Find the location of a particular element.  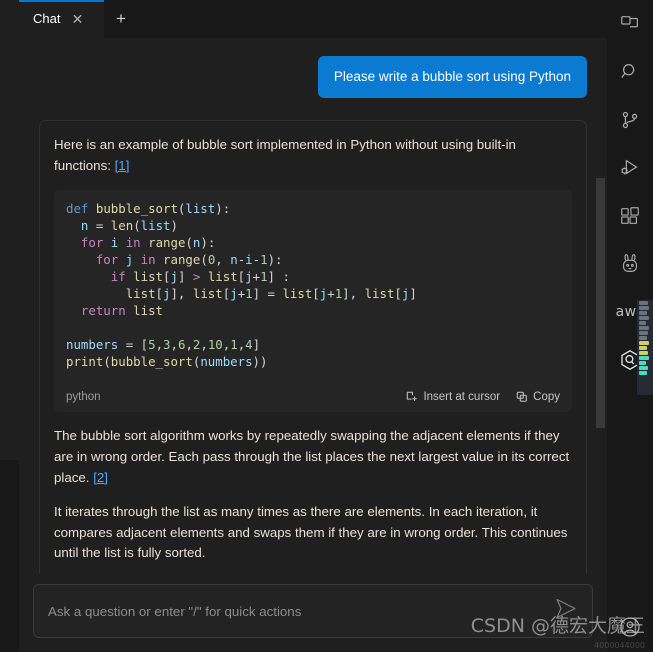

insert-at-cursor-label: Insert at cursor is located at coordinates (462, 397).